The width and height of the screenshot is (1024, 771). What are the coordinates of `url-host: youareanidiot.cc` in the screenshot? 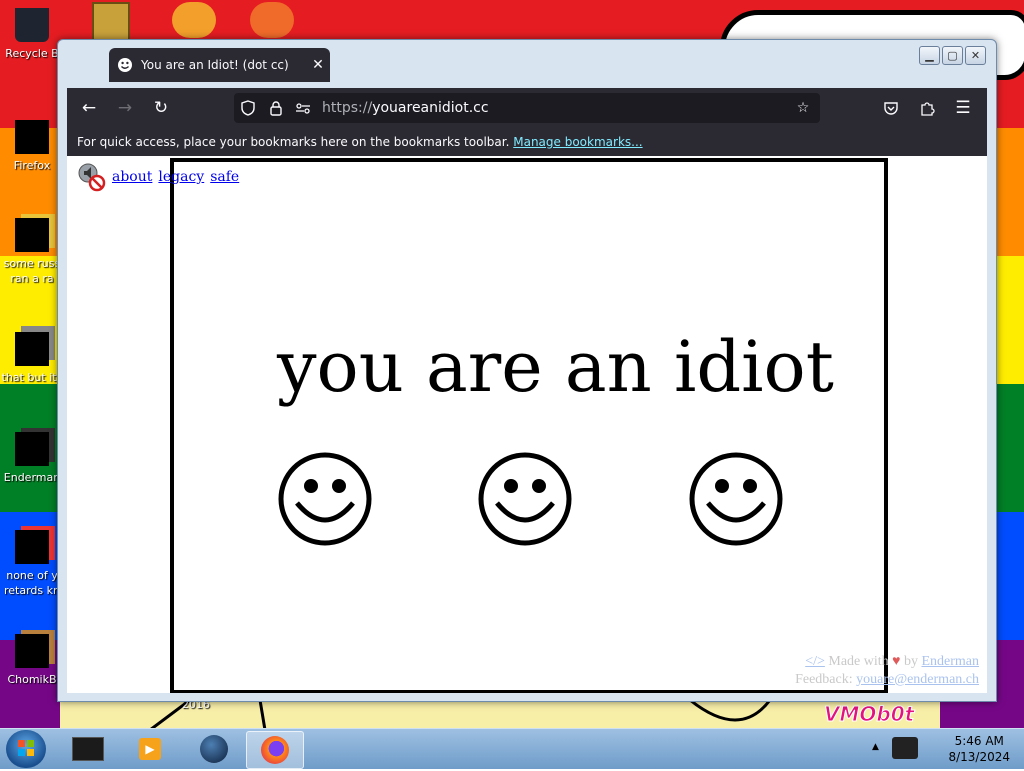 It's located at (430, 108).